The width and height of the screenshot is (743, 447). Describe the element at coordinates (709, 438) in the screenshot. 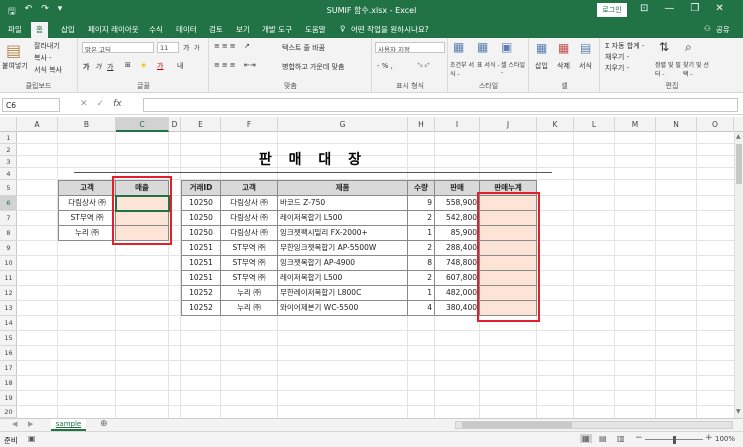

I see `zoom-in-button: +` at that location.